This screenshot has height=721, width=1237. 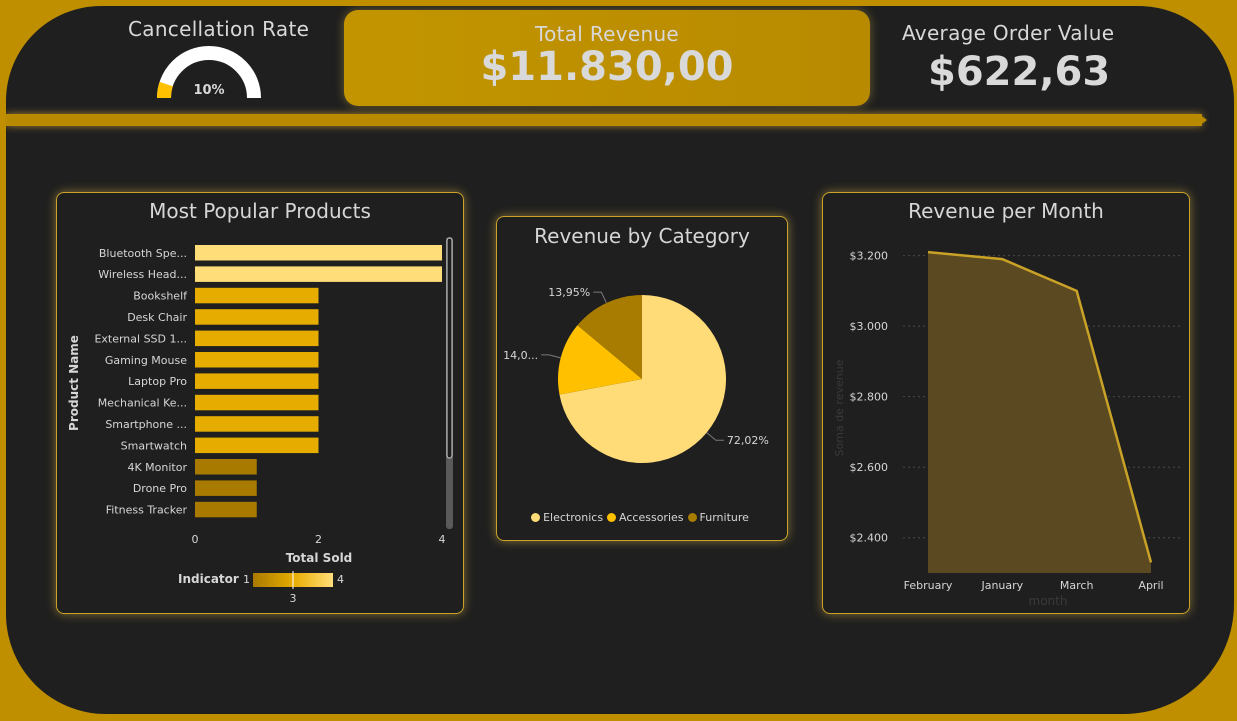 What do you see at coordinates (208, 579) in the screenshot?
I see `legend-title: Indicator` at bounding box center [208, 579].